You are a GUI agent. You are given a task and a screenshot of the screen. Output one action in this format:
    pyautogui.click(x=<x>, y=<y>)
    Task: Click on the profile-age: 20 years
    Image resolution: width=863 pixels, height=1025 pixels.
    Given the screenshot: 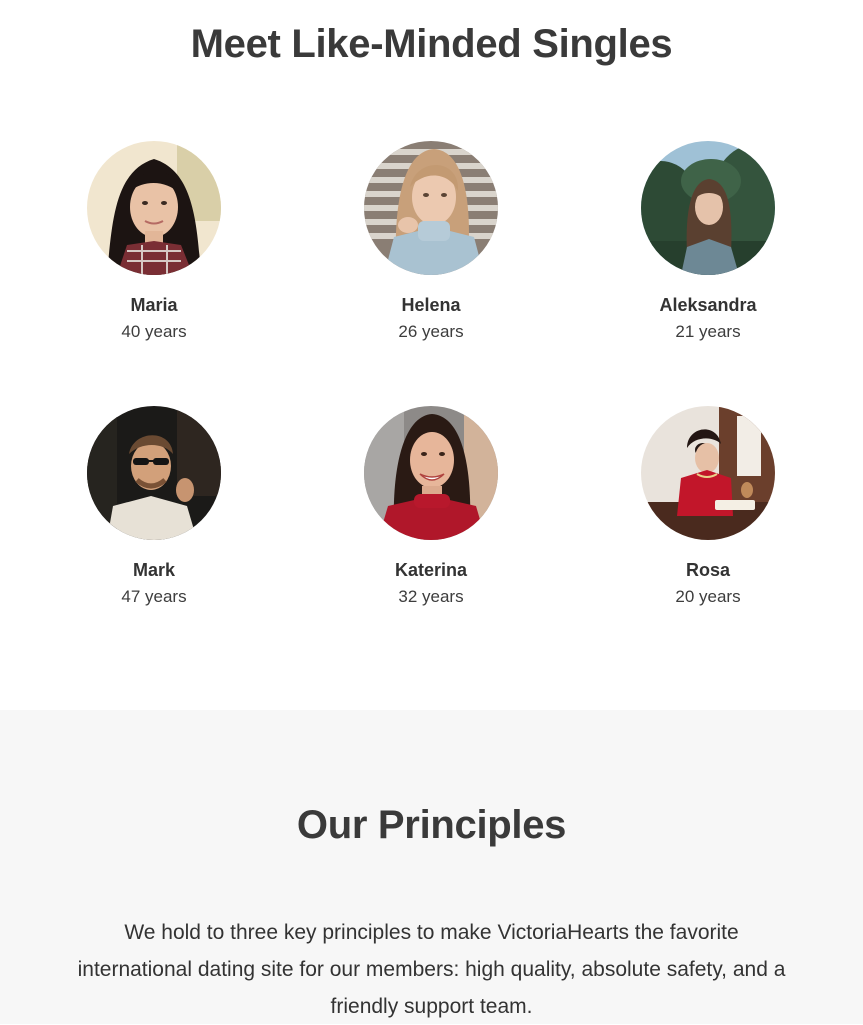 What is the action you would take?
    pyautogui.click(x=708, y=596)
    